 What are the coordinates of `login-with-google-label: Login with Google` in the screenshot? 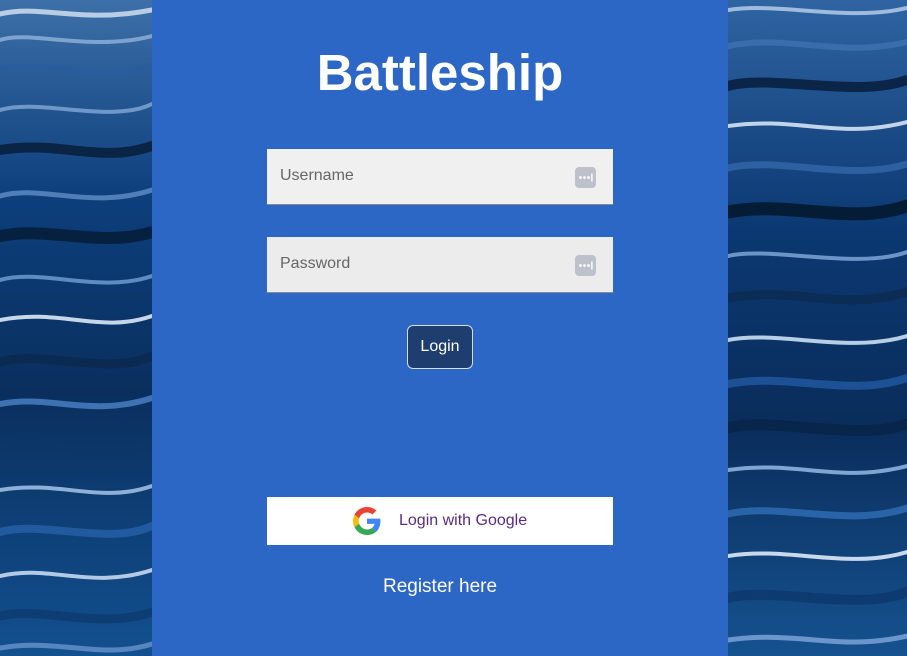 It's located at (463, 520).